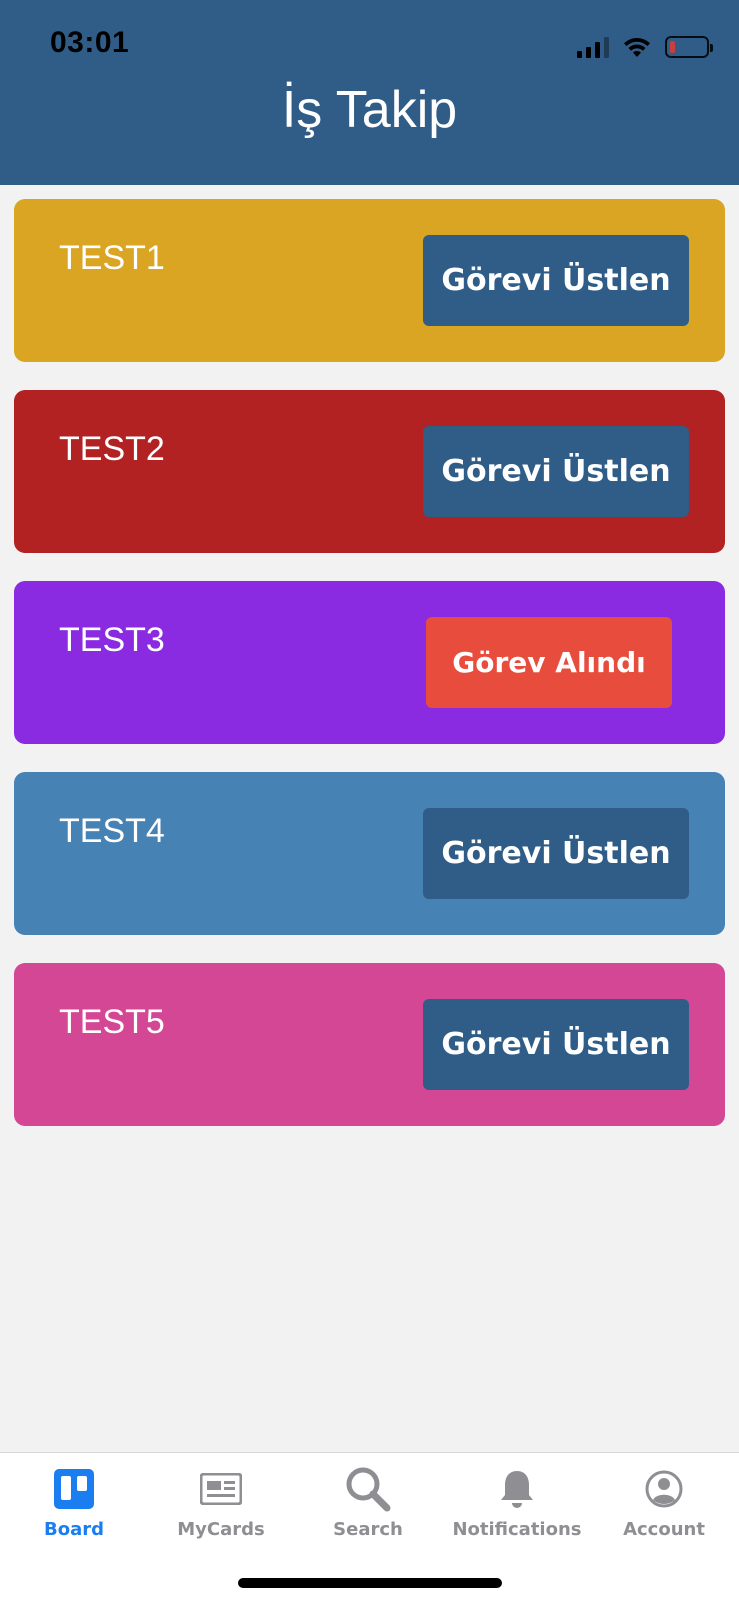 This screenshot has height=1600, width=739. I want to click on tab-mycards: MyCards, so click(221, 1502).